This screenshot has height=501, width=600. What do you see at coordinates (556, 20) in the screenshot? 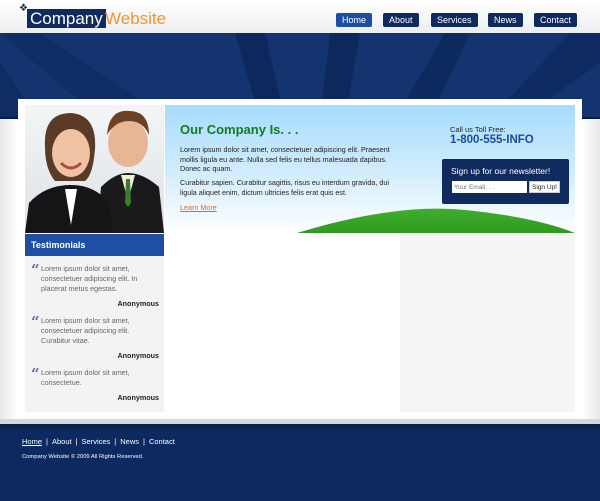
I see `nav-contact: Contact` at bounding box center [556, 20].